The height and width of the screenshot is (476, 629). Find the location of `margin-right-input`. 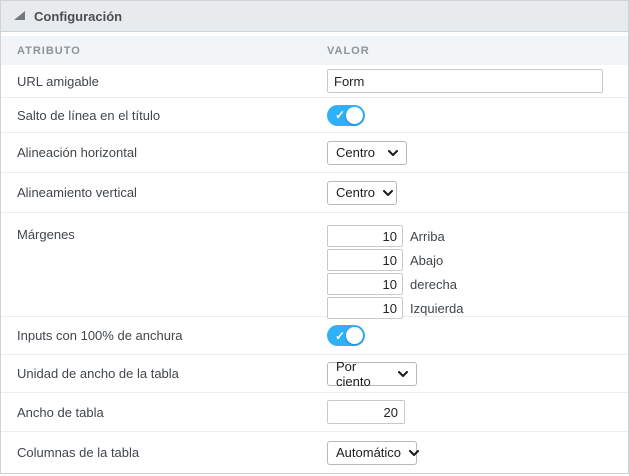

margin-right-input is located at coordinates (365, 284).